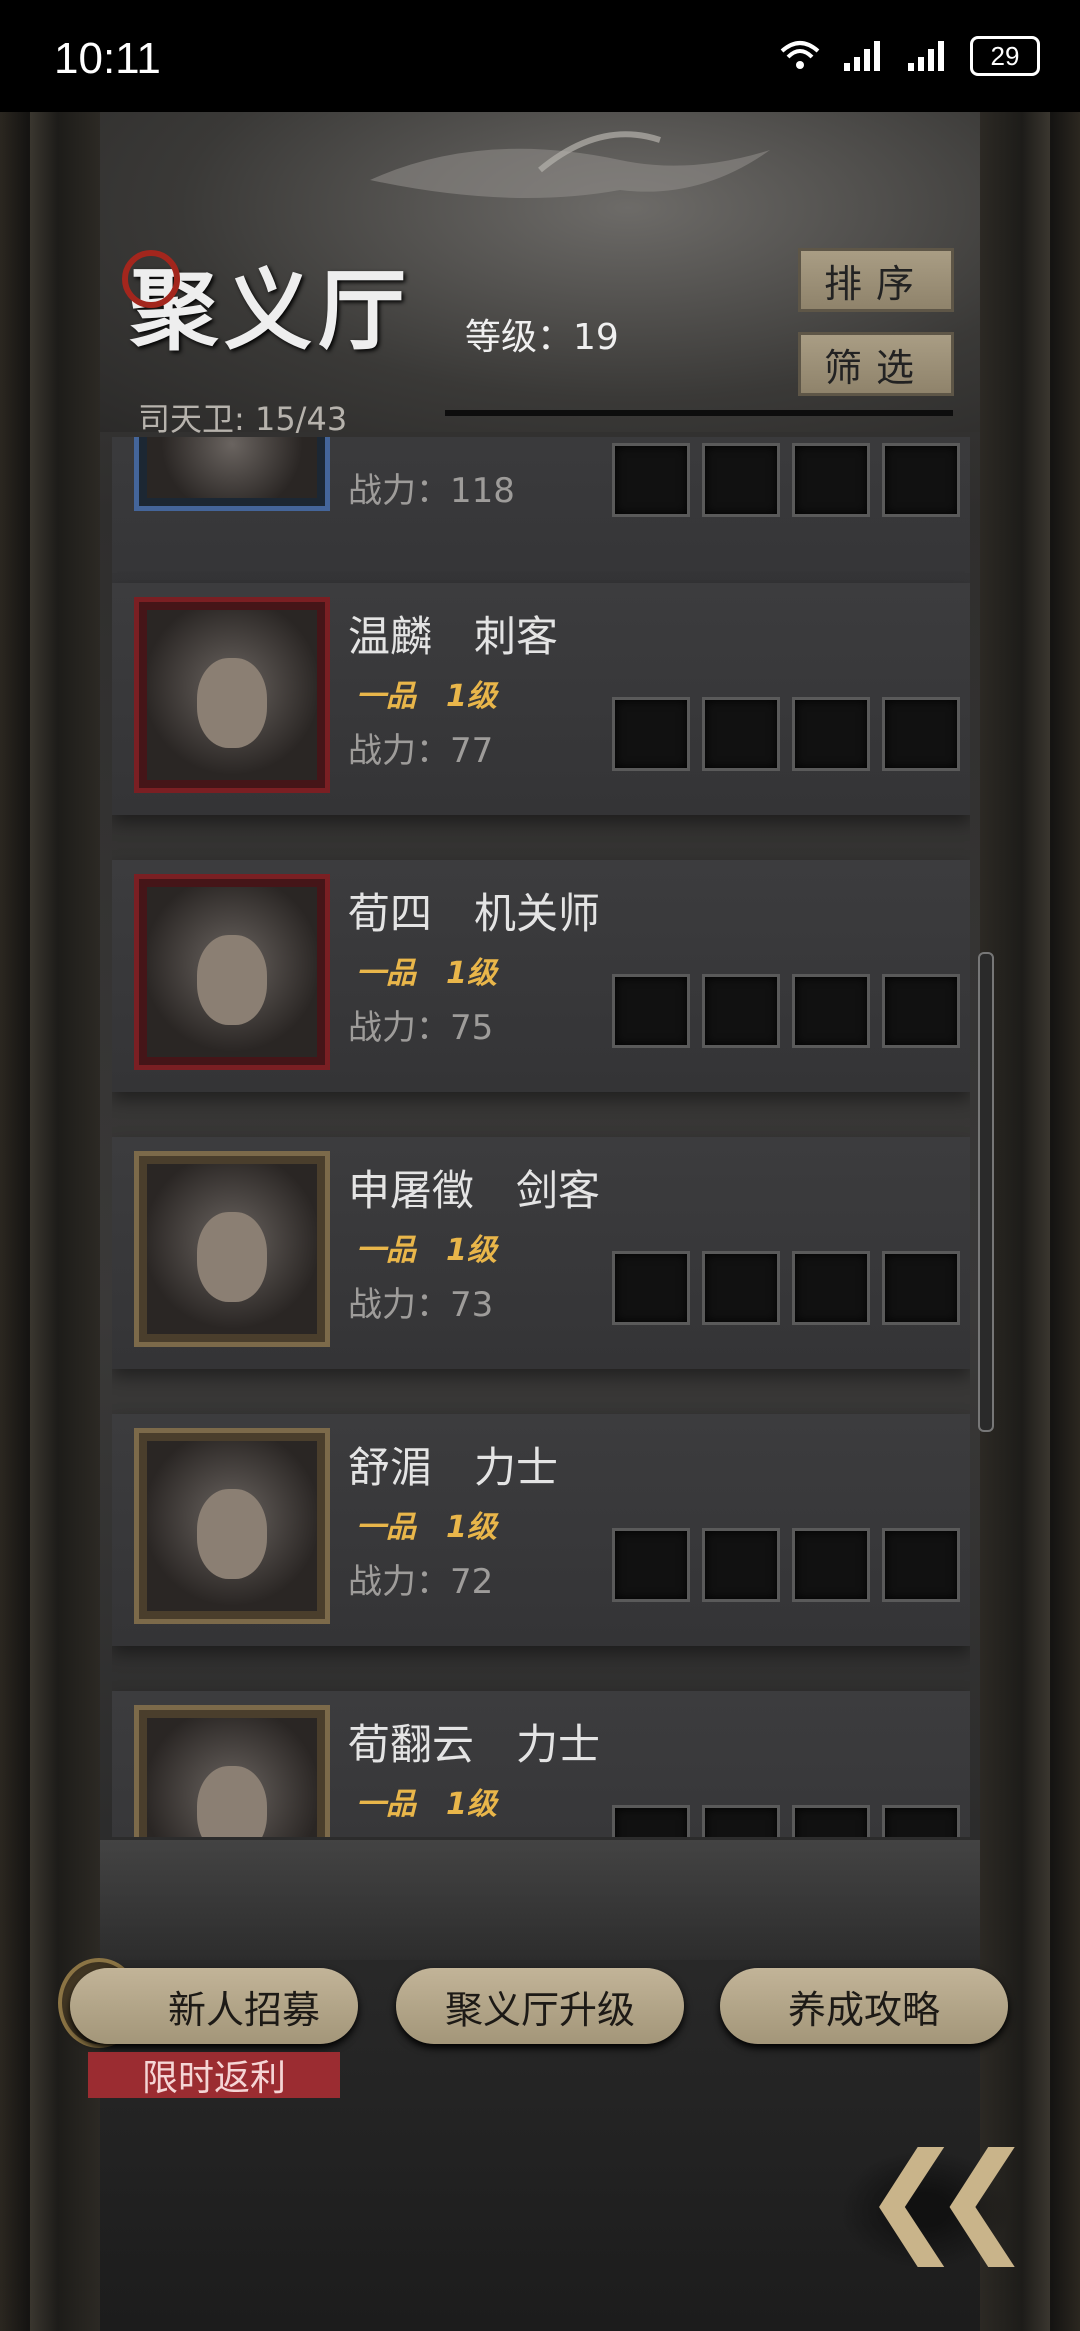  What do you see at coordinates (540, 2006) in the screenshot?
I see `hall-upgrade-button: 聚义厅升级` at bounding box center [540, 2006].